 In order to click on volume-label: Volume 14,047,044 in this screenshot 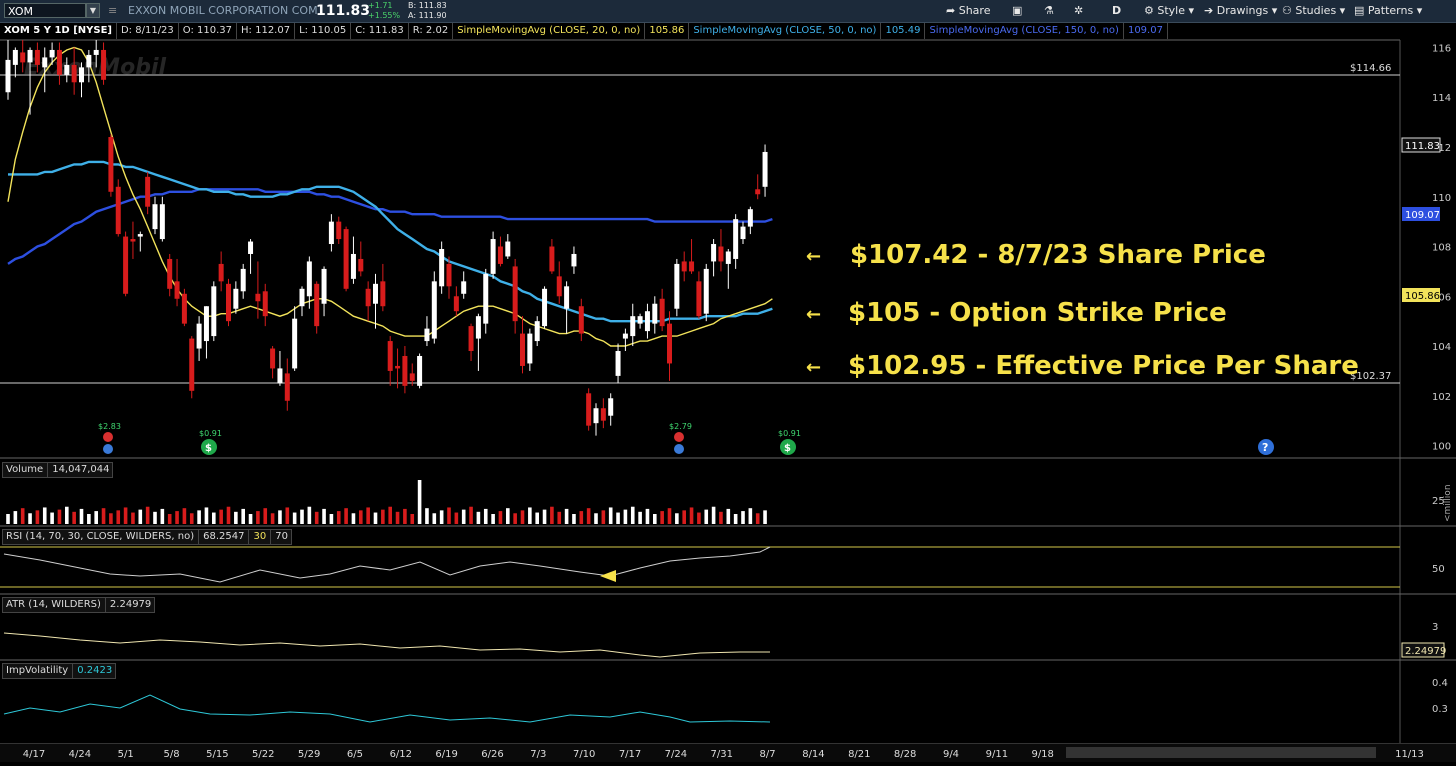, I will do `click(58, 470)`.